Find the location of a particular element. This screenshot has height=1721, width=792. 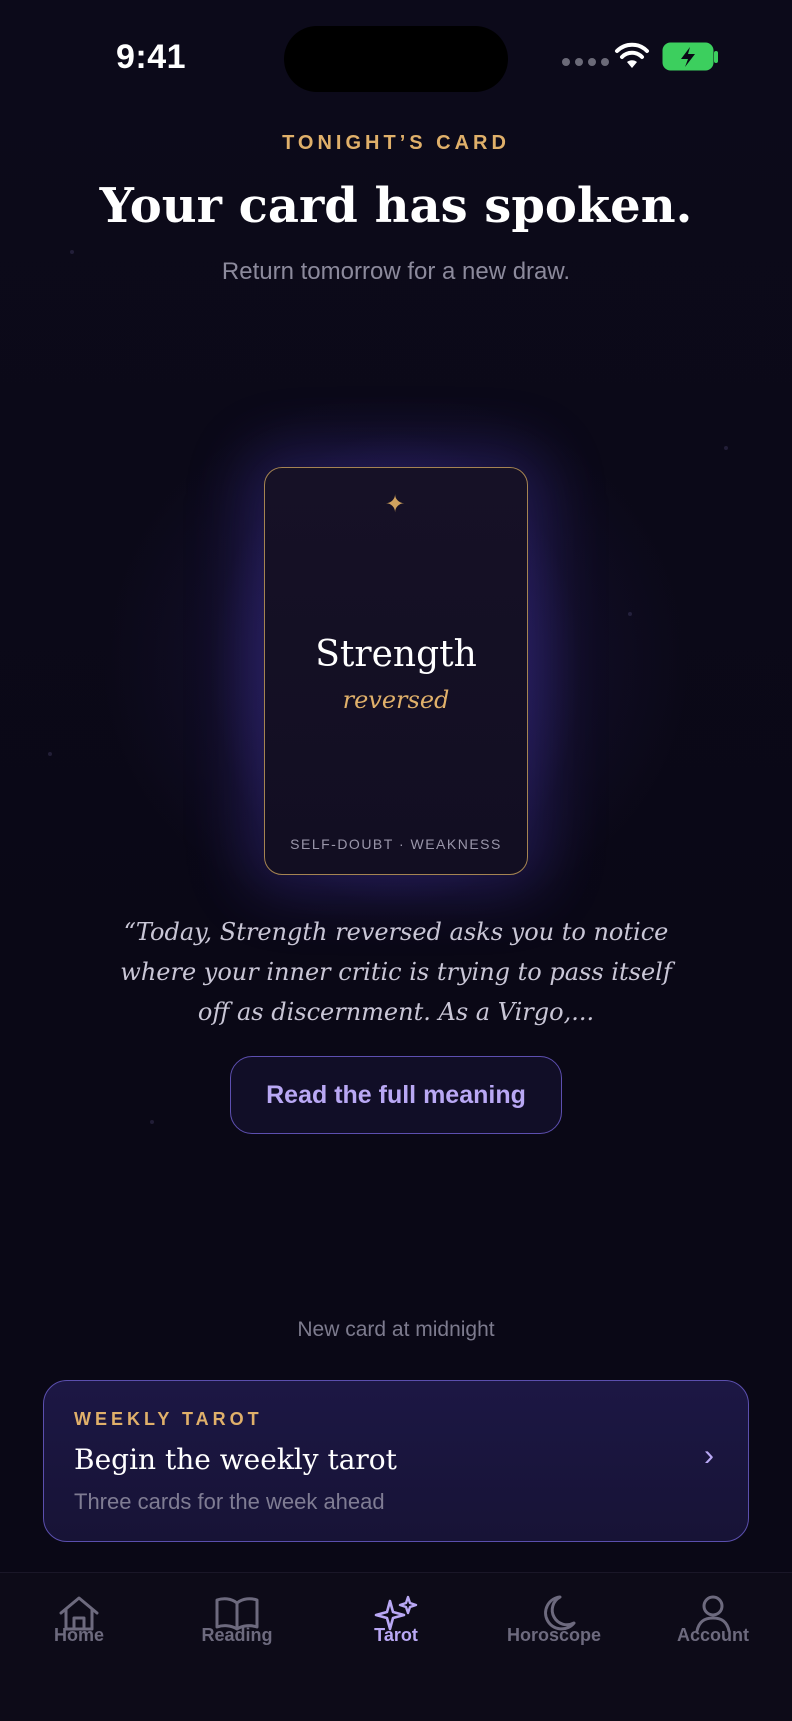

page-subtitle: Return tomorrow for a new draw. is located at coordinates (396, 271).